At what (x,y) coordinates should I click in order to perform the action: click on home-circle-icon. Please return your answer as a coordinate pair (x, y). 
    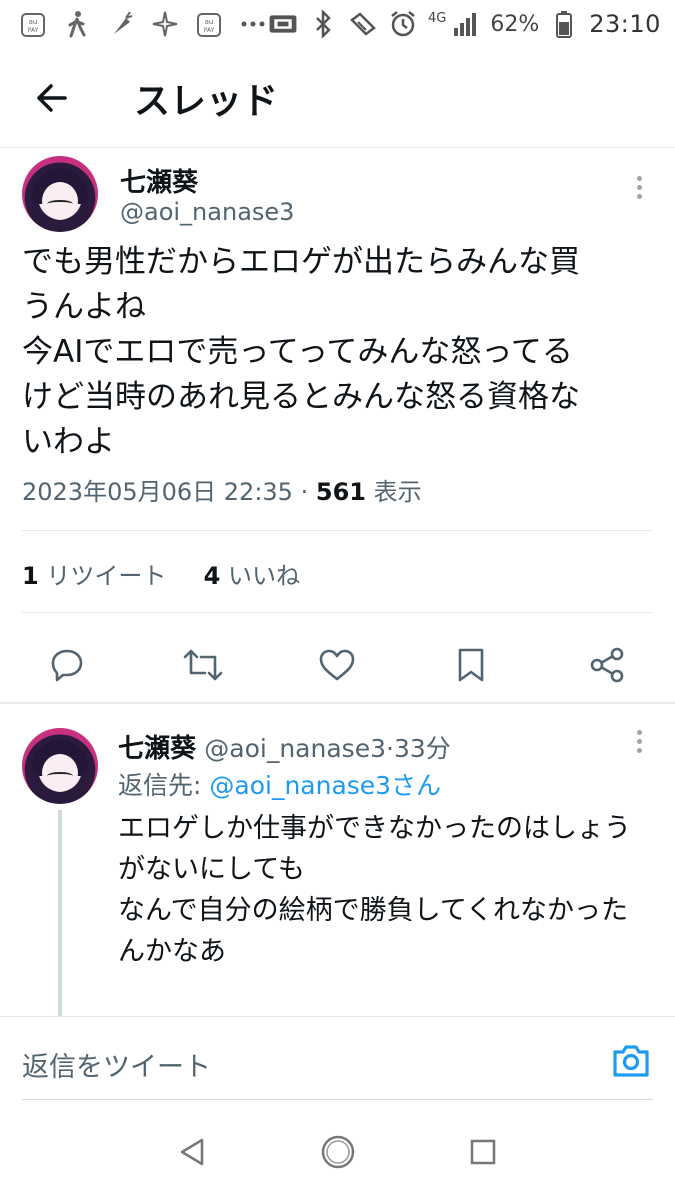
    Looking at the image, I should click on (337, 1152).